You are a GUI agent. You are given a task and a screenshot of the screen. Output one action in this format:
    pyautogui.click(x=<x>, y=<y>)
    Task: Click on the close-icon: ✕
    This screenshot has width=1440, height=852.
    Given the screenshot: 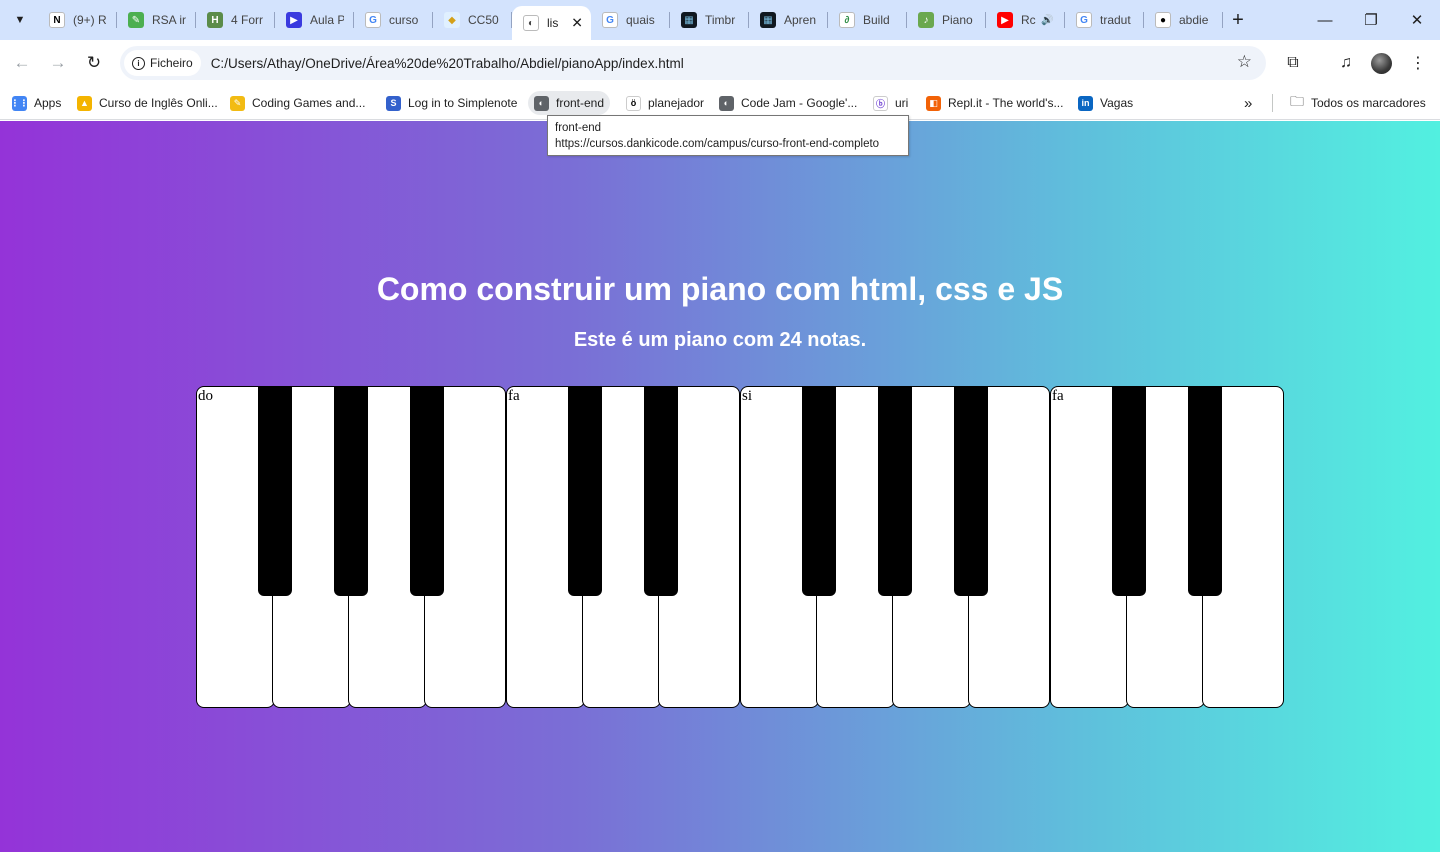 What is the action you would take?
    pyautogui.click(x=1417, y=20)
    